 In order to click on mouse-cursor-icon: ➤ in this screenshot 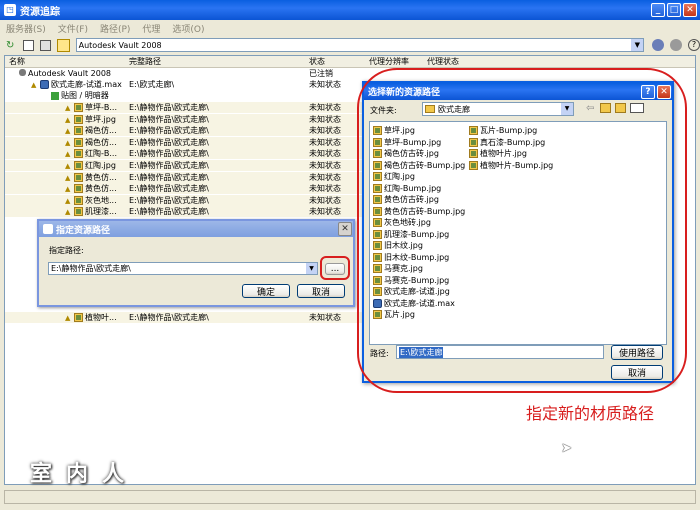, I will do `click(566, 448)`.